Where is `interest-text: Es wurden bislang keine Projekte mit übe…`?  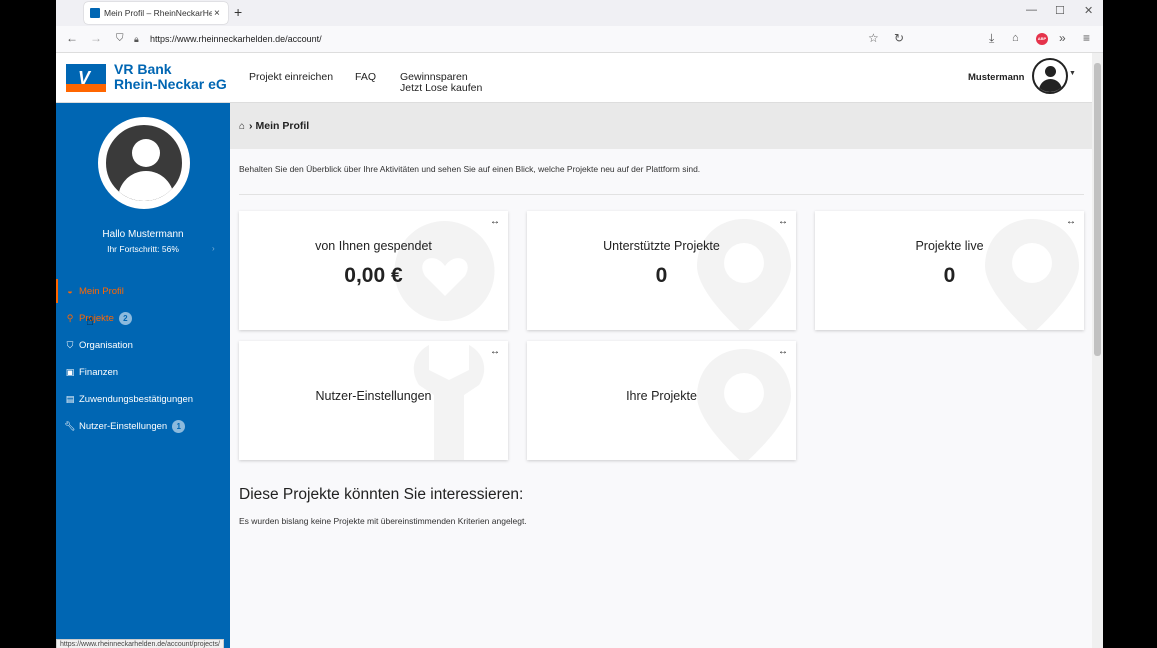
interest-text: Es wurden bislang keine Projekte mit übe… is located at coordinates (383, 521).